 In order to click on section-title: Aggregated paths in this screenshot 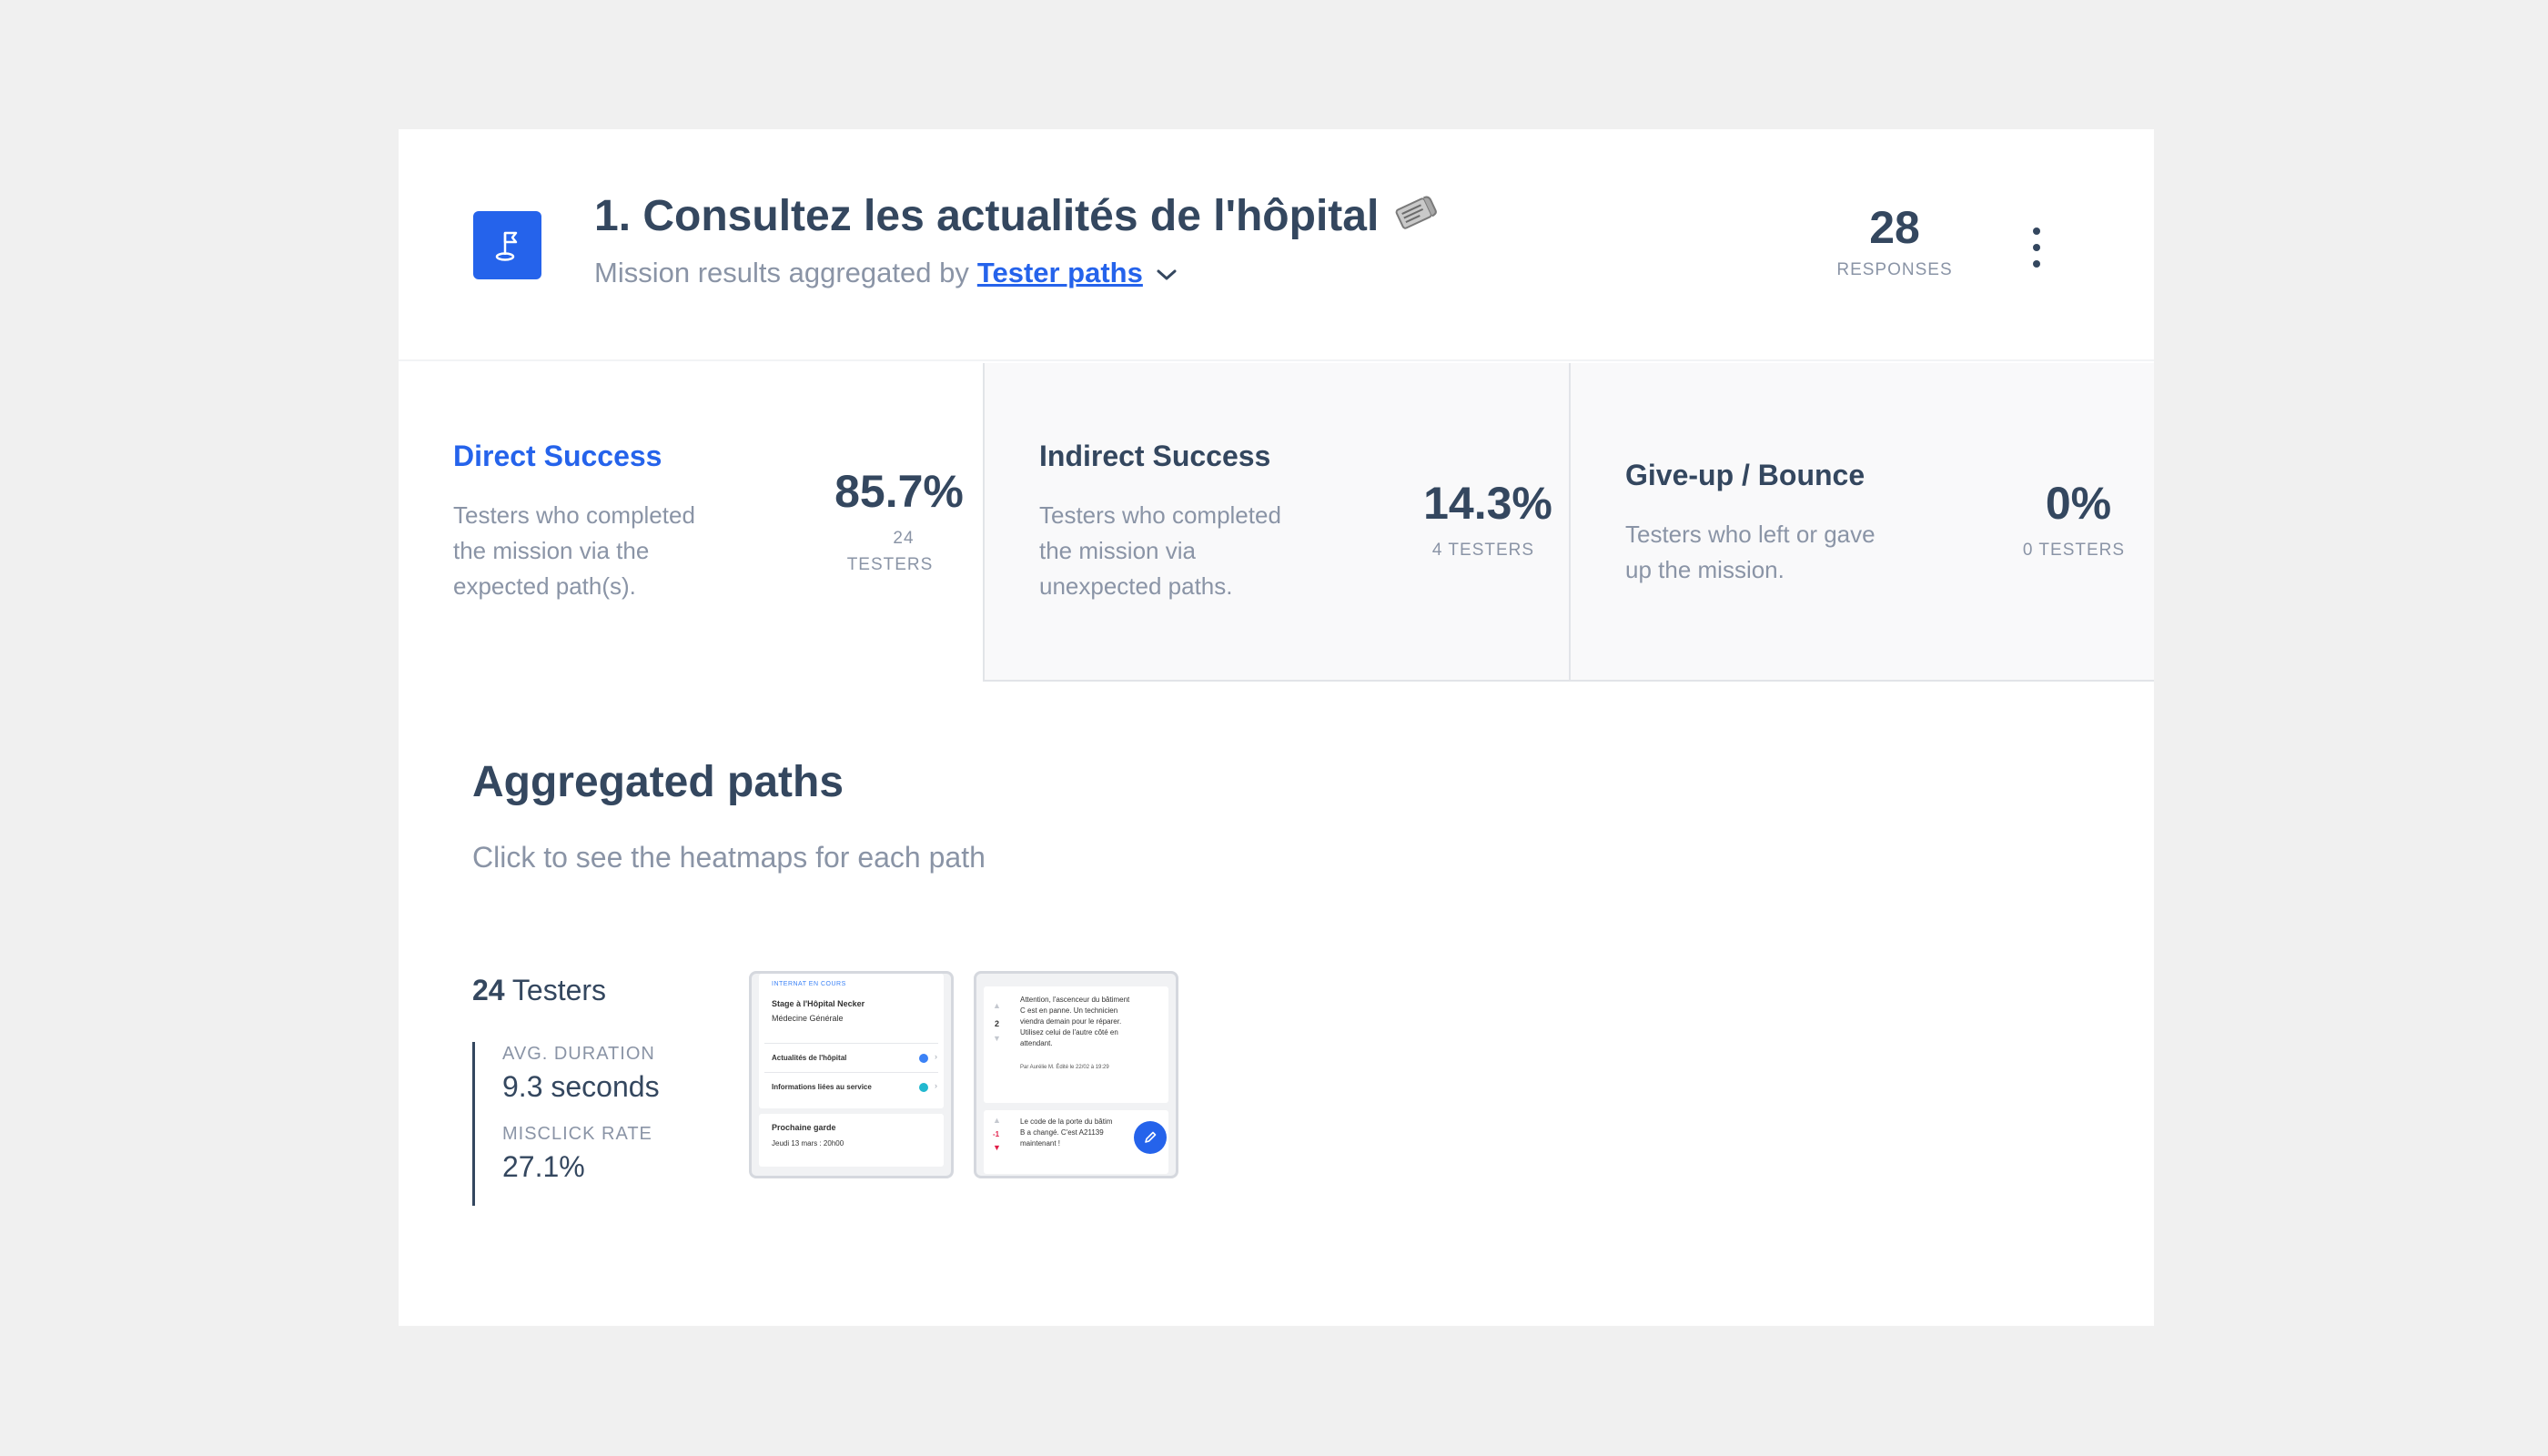, I will do `click(658, 782)`.